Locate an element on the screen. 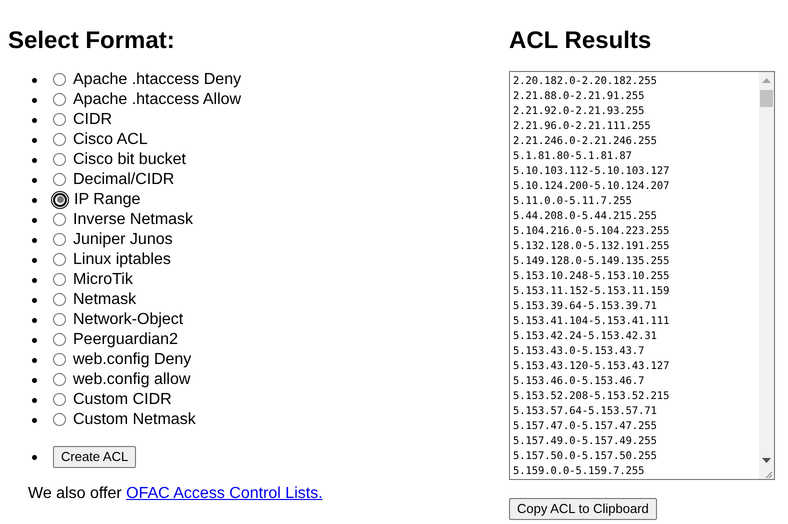  ofac-link: OFAC Access Control Lists. is located at coordinates (224, 493).